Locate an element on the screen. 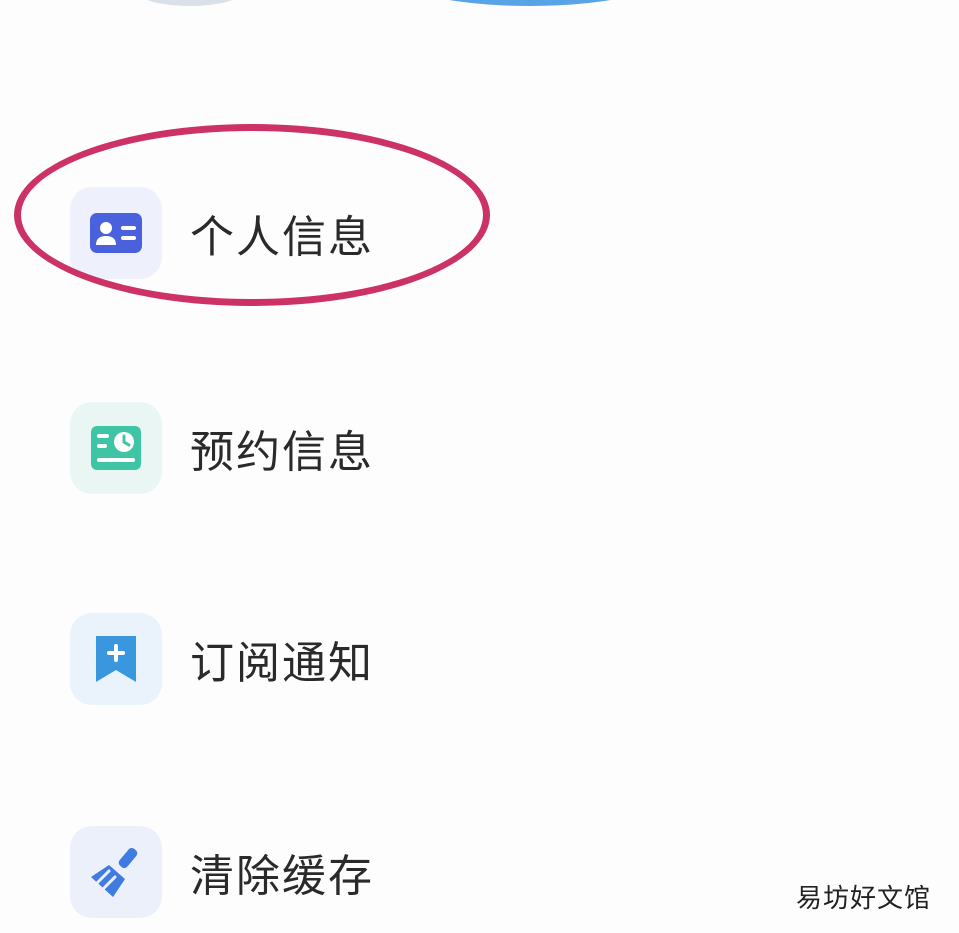 Image resolution: width=959 pixels, height=933 pixels. menu-item-clear-cache: 清除缓存 is located at coordinates (330, 872).